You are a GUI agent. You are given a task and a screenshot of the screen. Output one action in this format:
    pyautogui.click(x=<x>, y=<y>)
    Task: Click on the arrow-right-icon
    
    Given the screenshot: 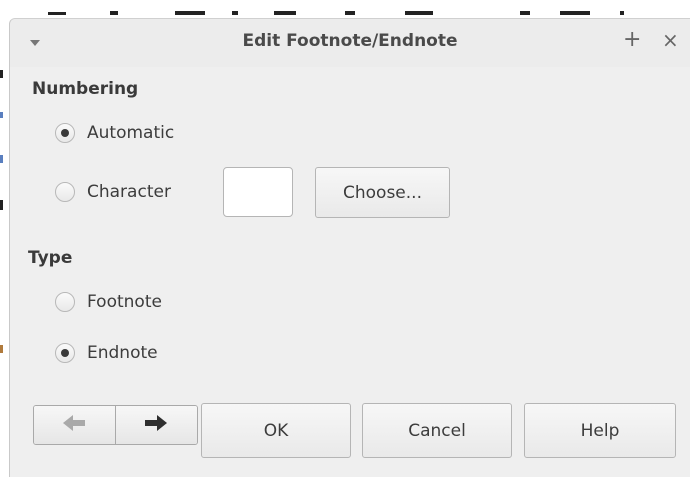 What is the action you would take?
    pyautogui.click(x=156, y=425)
    